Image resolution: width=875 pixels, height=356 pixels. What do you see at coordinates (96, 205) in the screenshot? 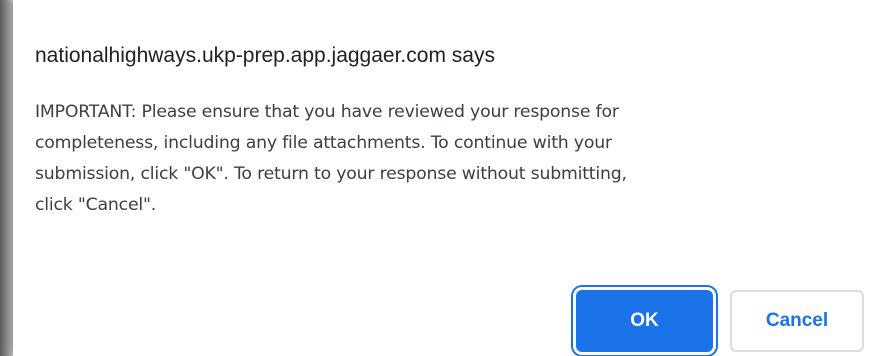
I see `dialog-message-line: click "Cancel".` at bounding box center [96, 205].